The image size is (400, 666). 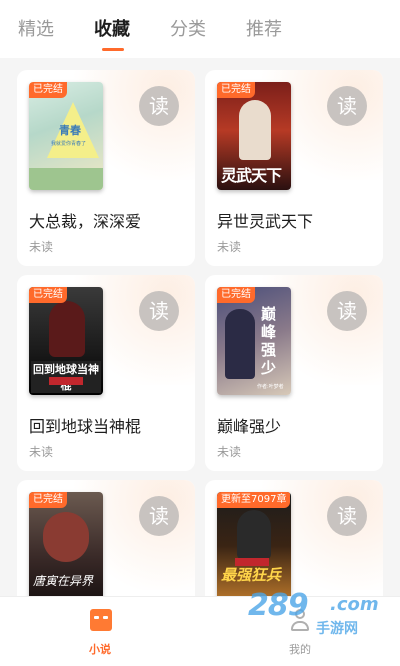 I want to click on cover-subtitle: 我就爱你青春了, so click(x=69, y=144).